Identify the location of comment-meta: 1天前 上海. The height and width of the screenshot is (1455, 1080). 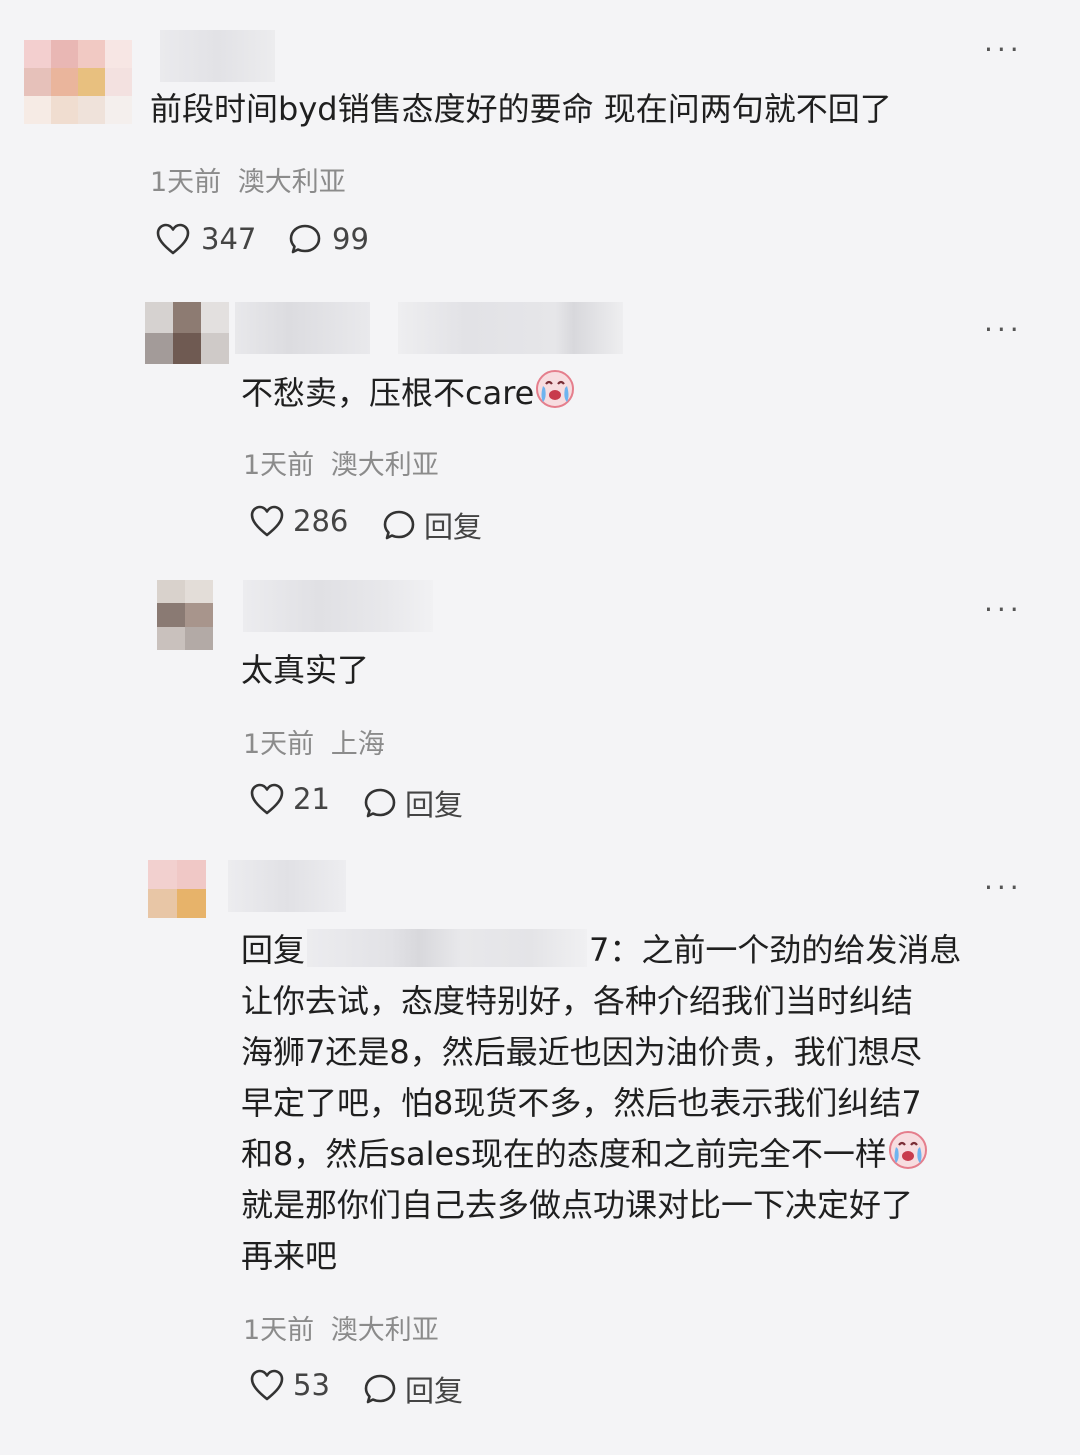
(314, 741).